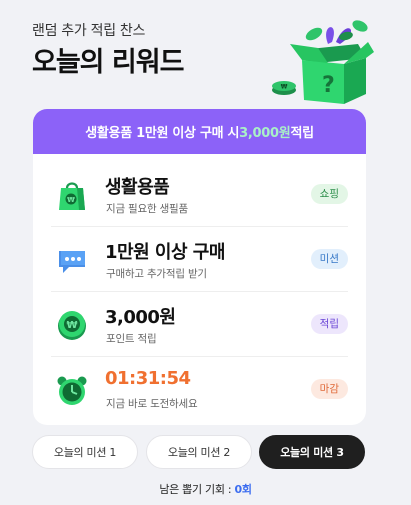 This screenshot has width=411, height=505. Describe the element at coordinates (265, 133) in the screenshot. I see `banner-highlight: 3,000원` at that location.